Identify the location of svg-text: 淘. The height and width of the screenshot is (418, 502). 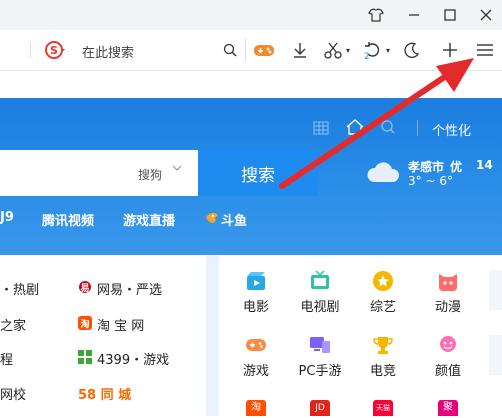
(84, 324).